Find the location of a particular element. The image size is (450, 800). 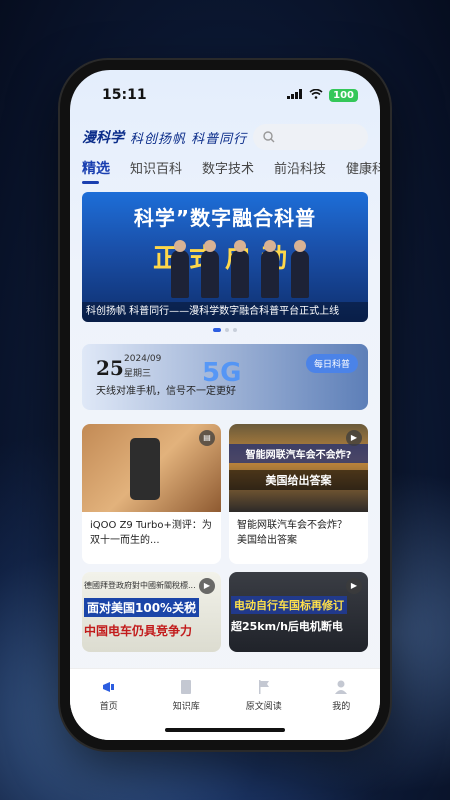

nav-item-profile: 我的 is located at coordinates (341, 709).